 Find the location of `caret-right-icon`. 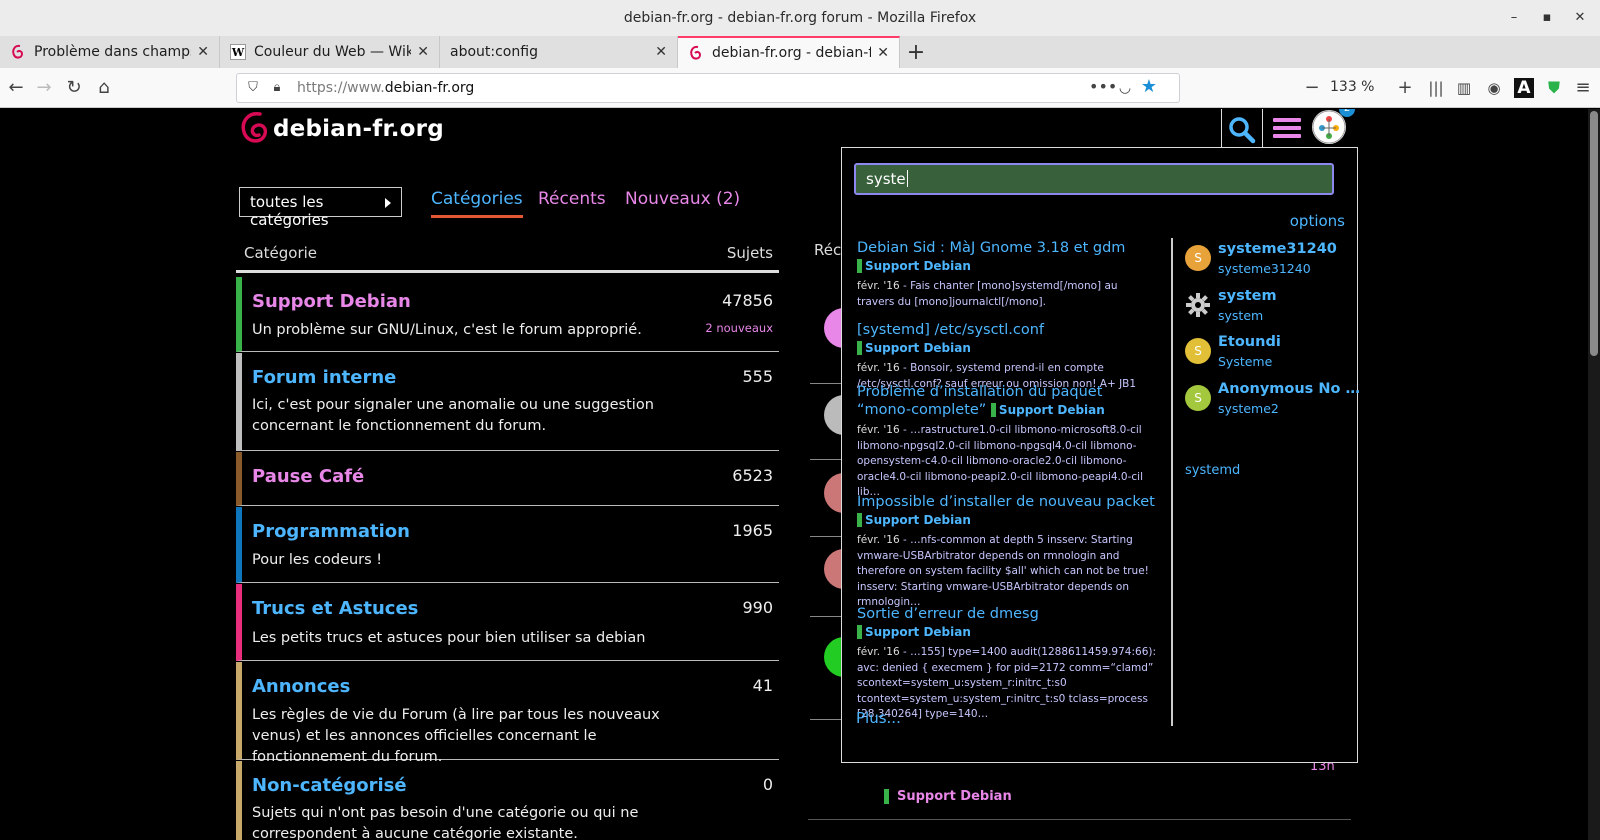

caret-right-icon is located at coordinates (388, 203).